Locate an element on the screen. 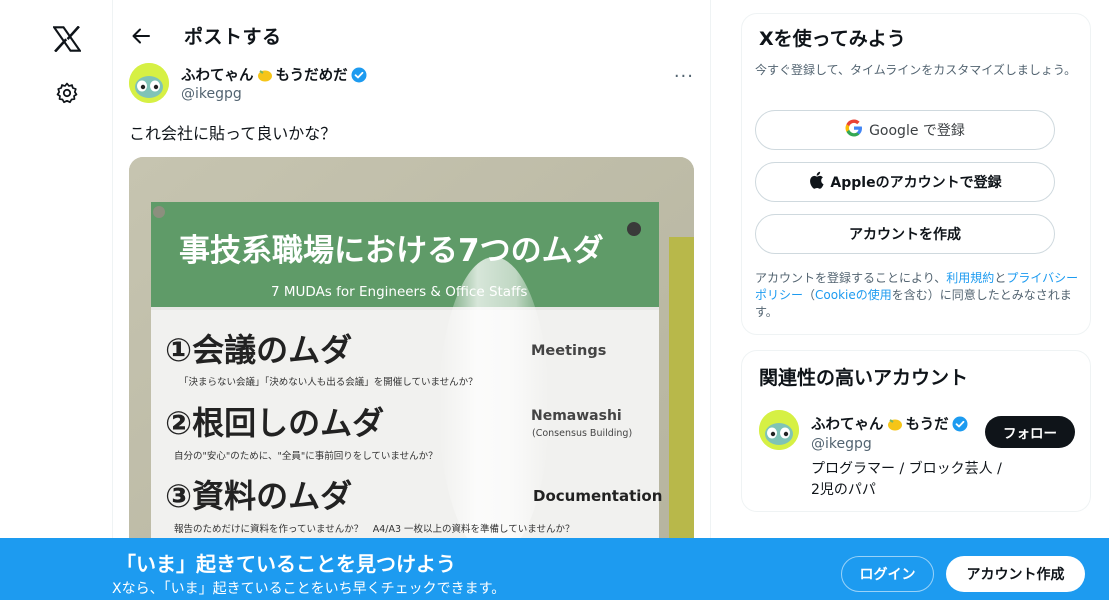 The width and height of the screenshot is (1109, 600). google-signup-button: Google で登録 is located at coordinates (905, 130).